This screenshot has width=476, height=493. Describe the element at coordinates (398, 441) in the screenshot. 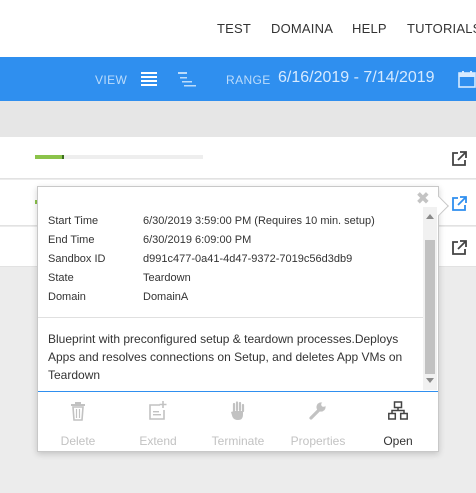

I see `open-label: Open` at that location.